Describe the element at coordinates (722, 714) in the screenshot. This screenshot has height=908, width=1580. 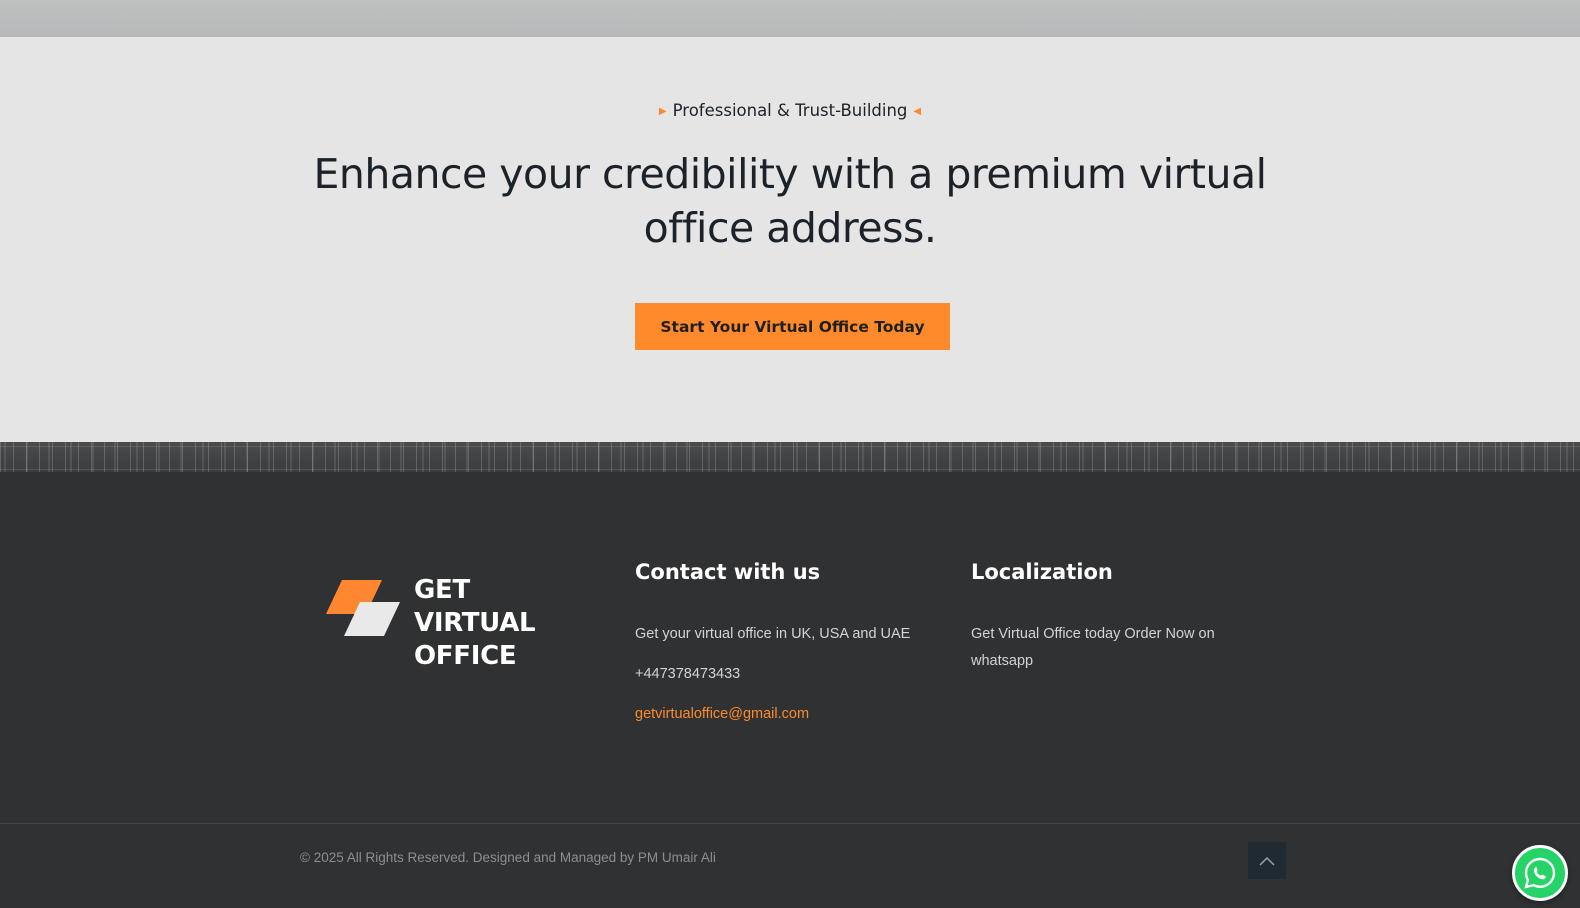
I see `contact-email-link: getvirtualoffice@gmail.com` at that location.